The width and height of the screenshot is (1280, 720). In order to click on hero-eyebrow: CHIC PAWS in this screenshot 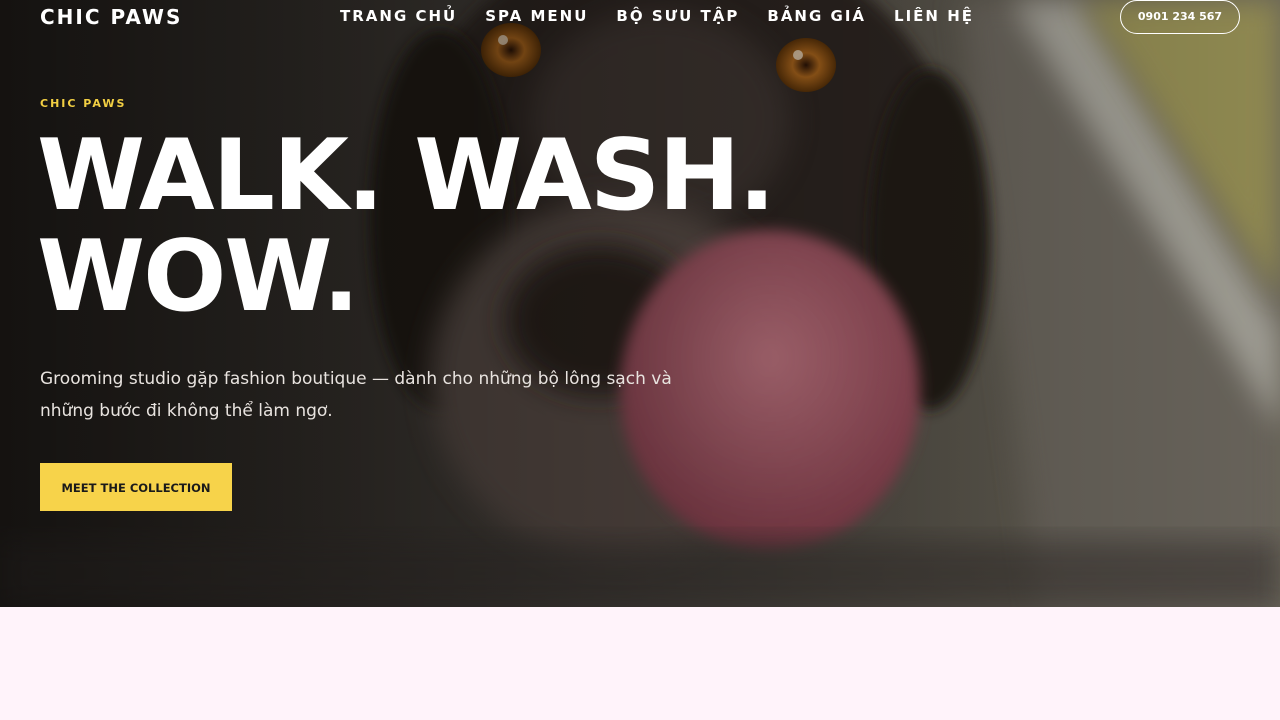, I will do `click(83, 103)`.